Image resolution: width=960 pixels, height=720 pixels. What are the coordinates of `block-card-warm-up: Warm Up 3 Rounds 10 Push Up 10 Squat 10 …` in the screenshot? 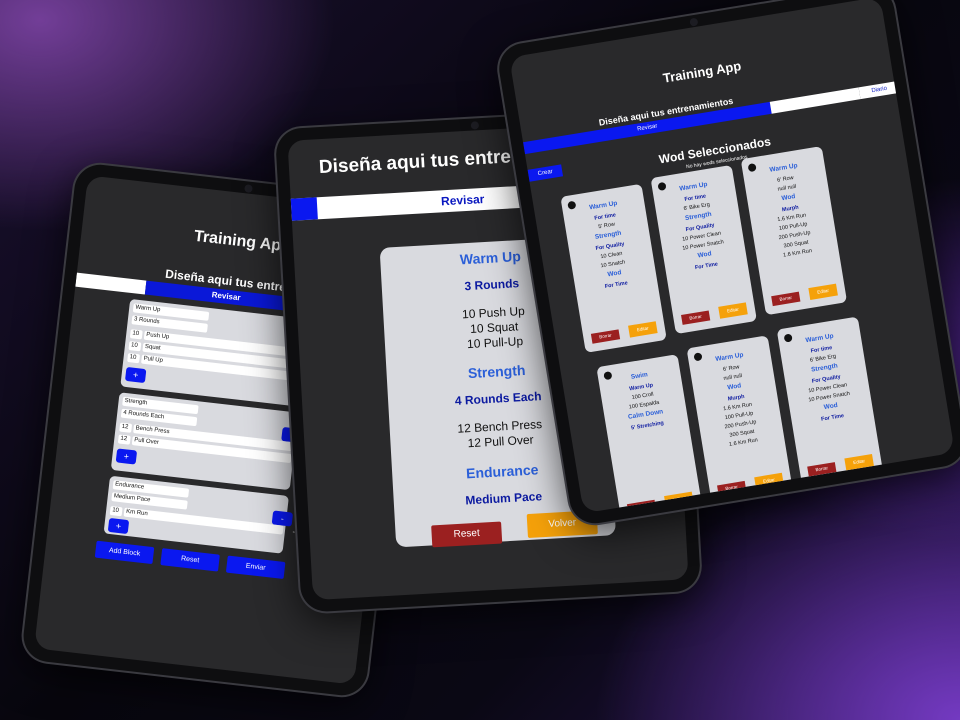 It's located at (217, 352).